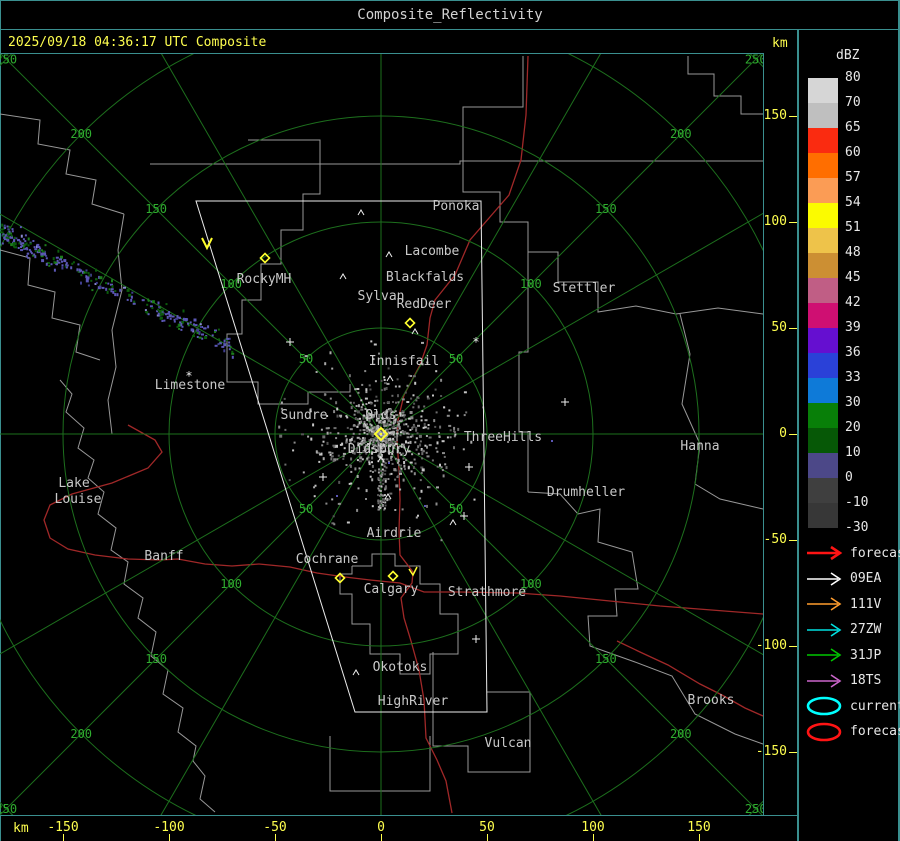 This screenshot has height=841, width=900. What do you see at coordinates (866, 604) in the screenshot?
I see `legend-item-label: 111V` at bounding box center [866, 604].